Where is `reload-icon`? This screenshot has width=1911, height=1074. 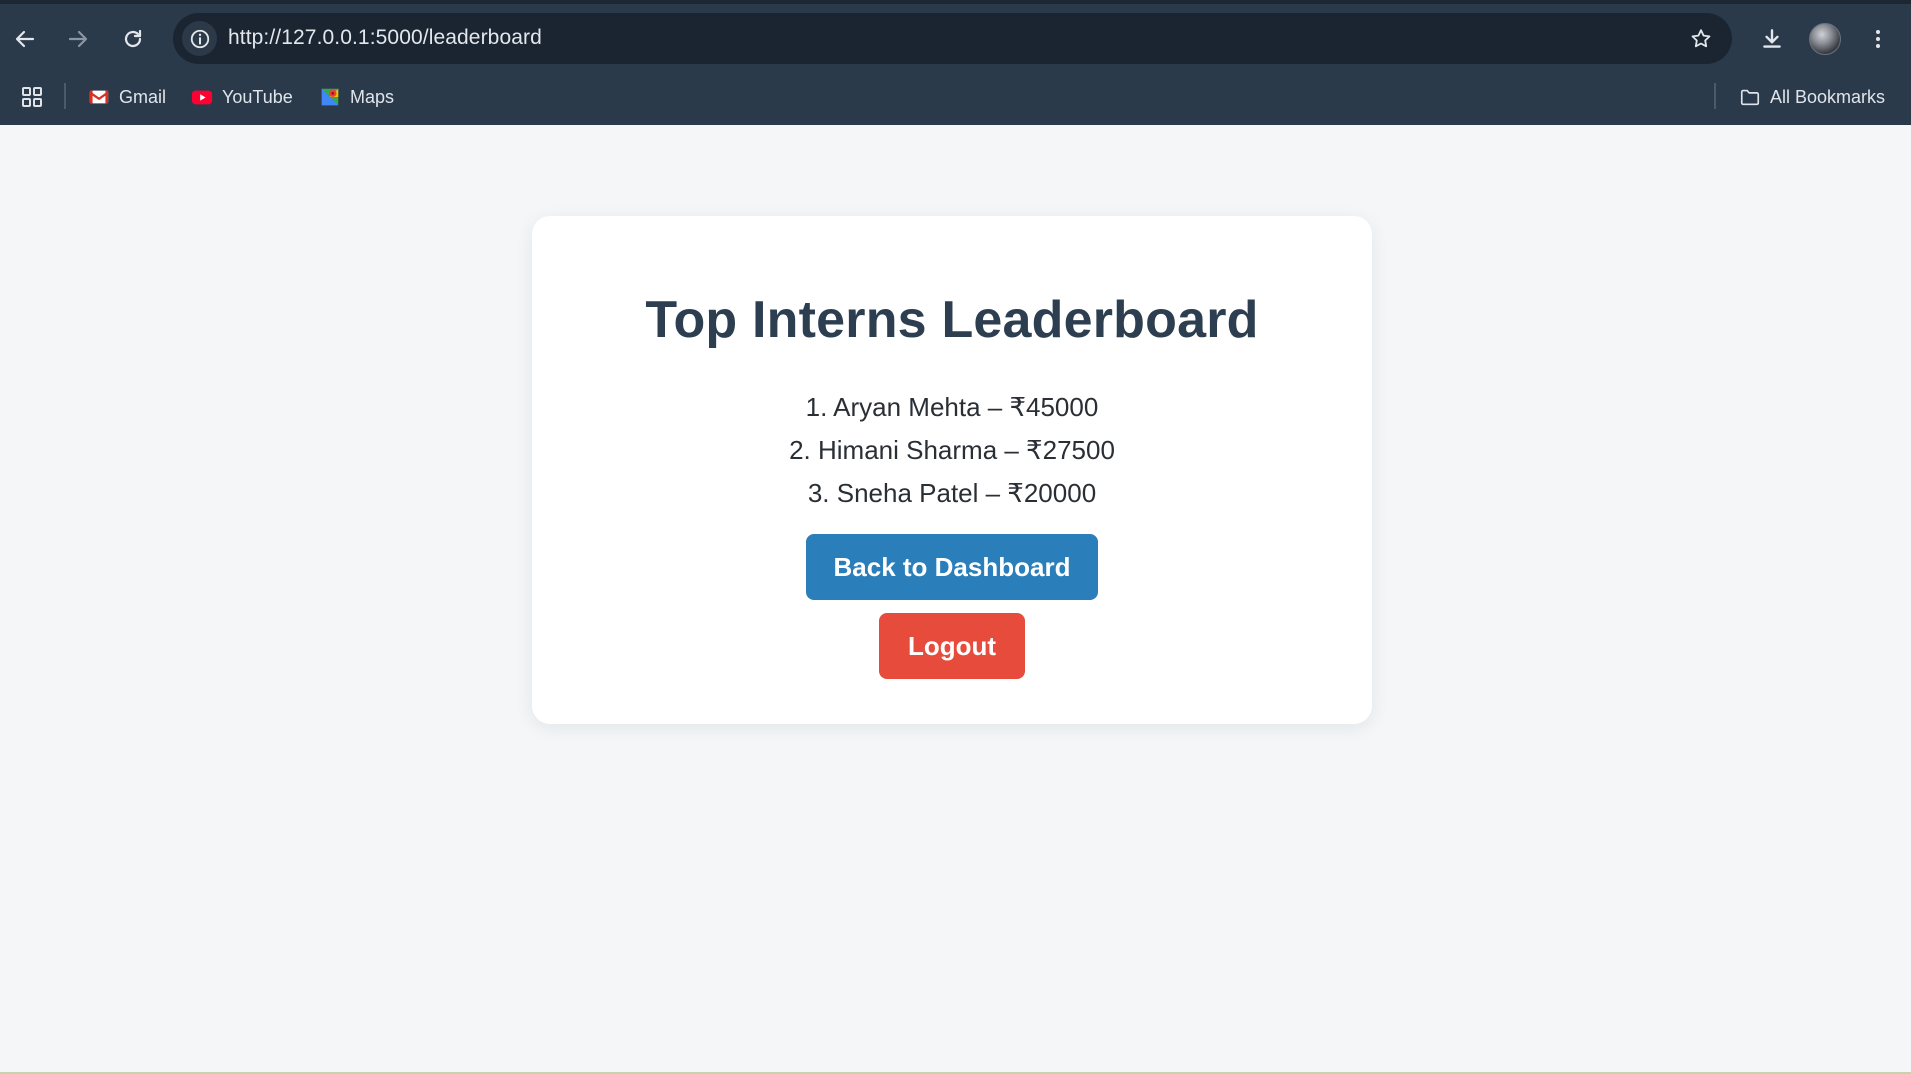
reload-icon is located at coordinates (133, 38).